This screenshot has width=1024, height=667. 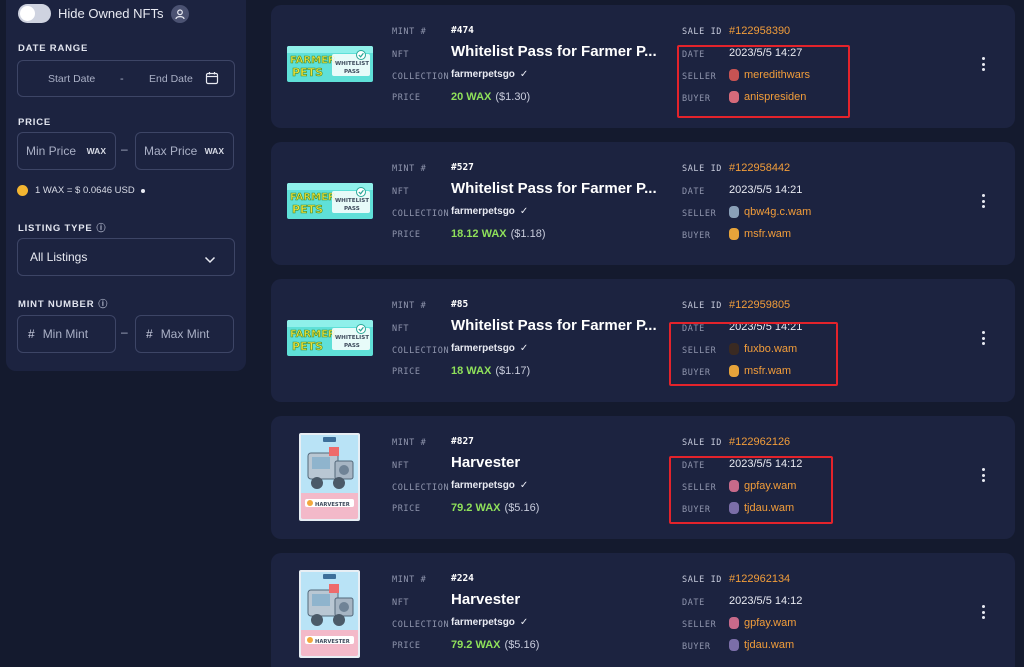 I want to click on buyer-link: tjdau.wam, so click(x=761, y=645).